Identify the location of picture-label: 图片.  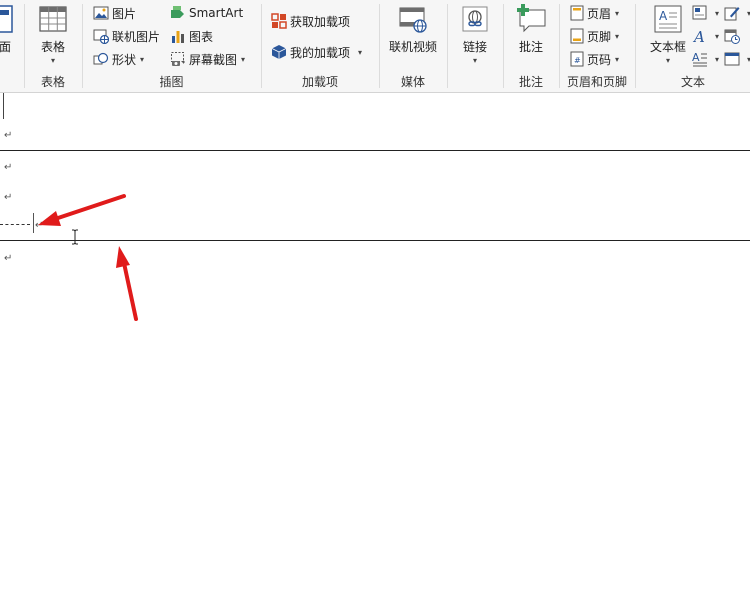
(124, 13).